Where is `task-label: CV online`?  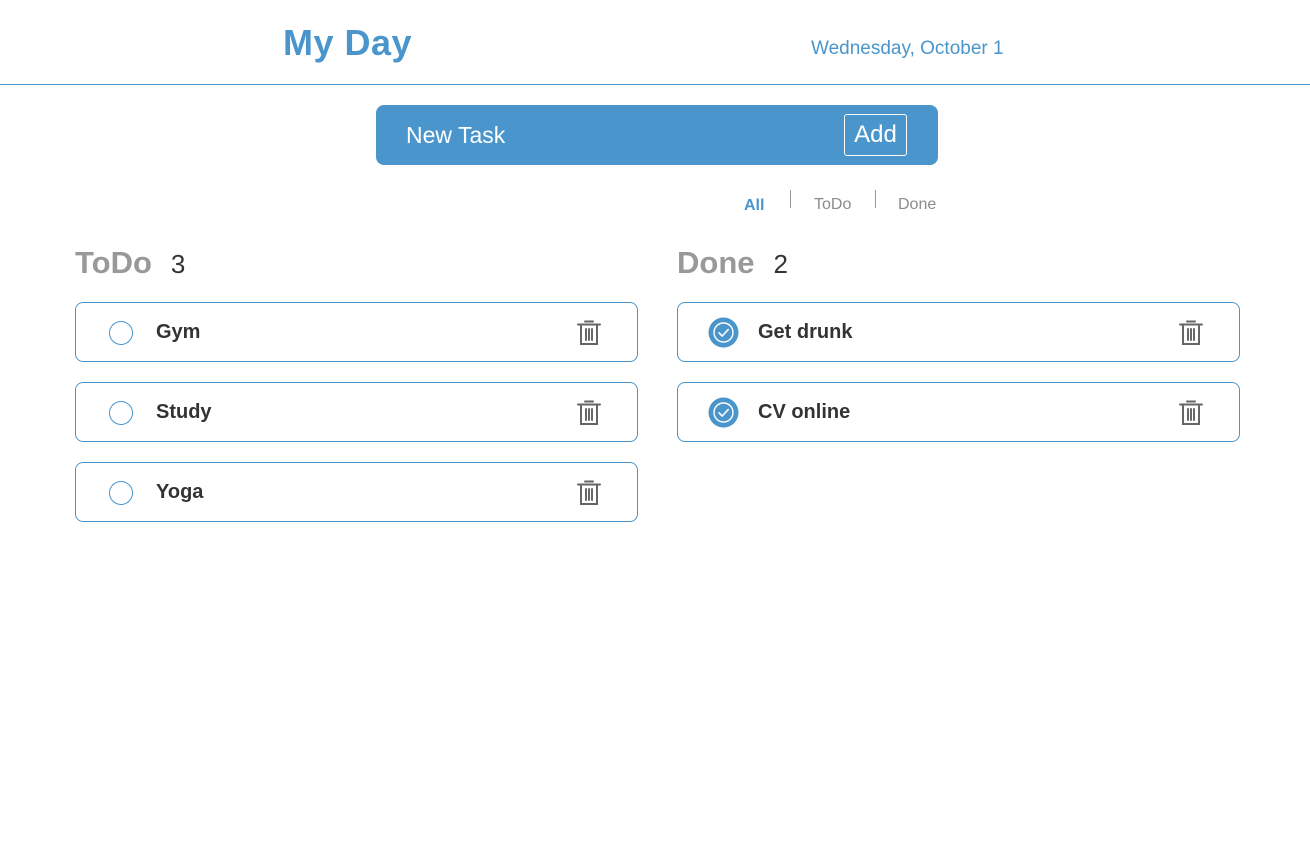 task-label: CV online is located at coordinates (804, 412).